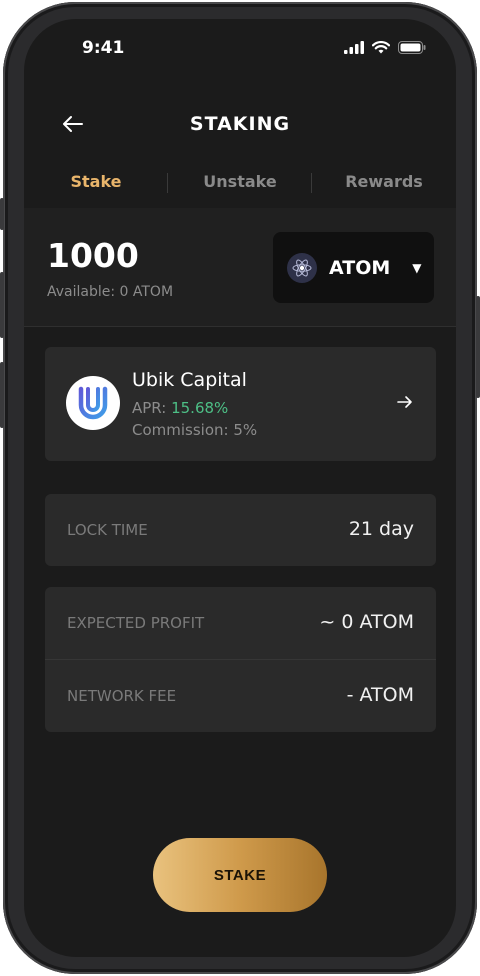 This screenshot has height=976, width=480. I want to click on expected-profit-value: ~ 0 ATOM, so click(366, 622).